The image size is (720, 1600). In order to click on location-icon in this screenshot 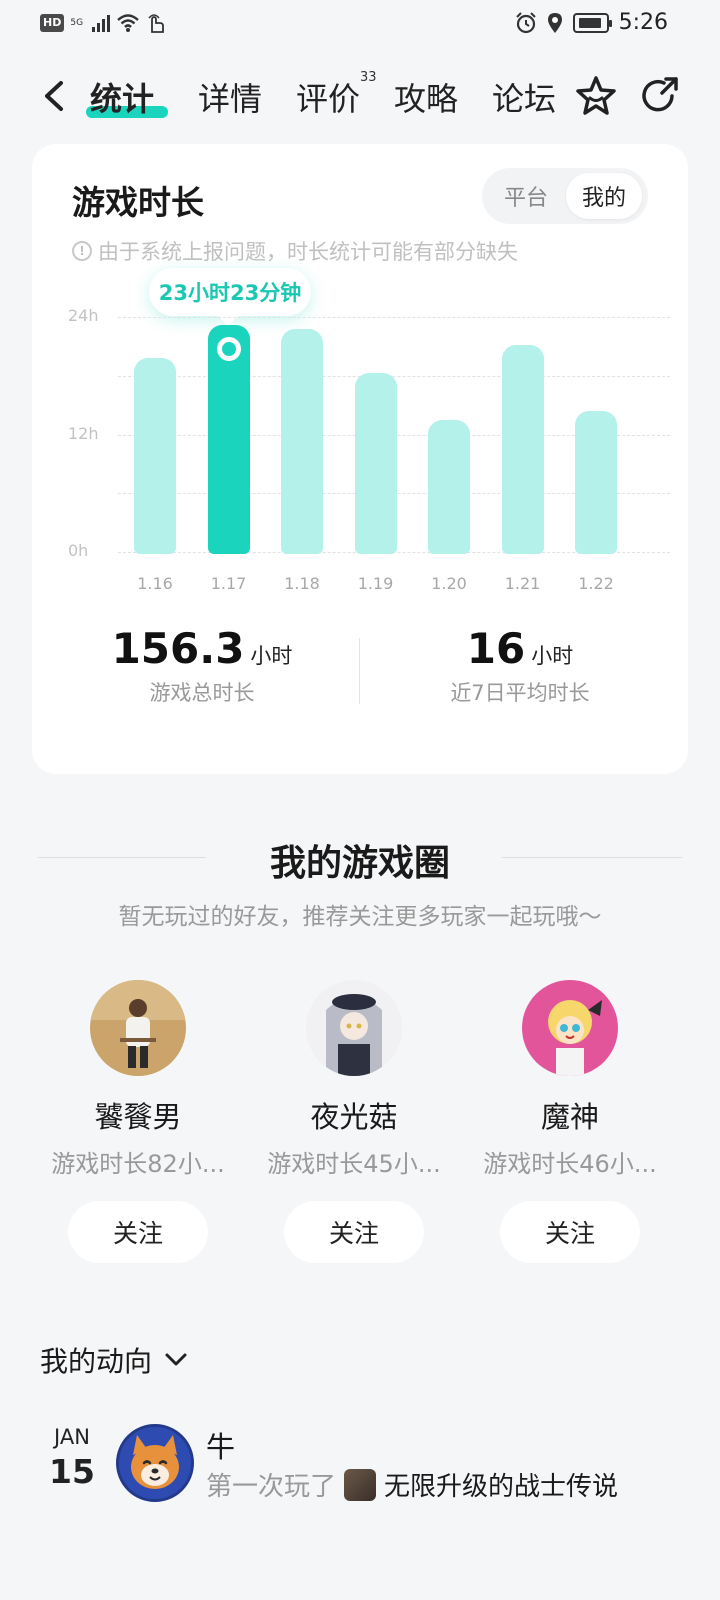, I will do `click(554, 22)`.